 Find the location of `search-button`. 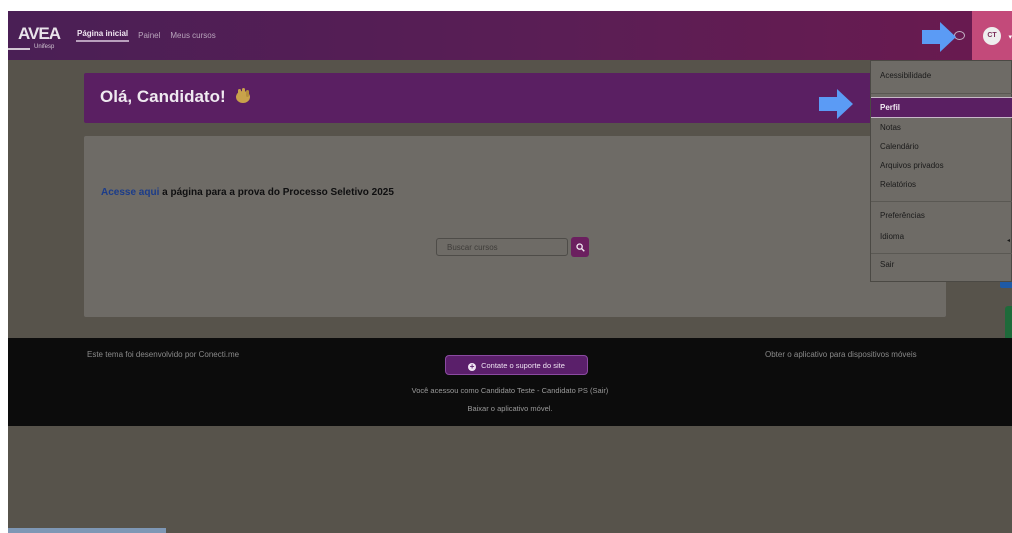

search-button is located at coordinates (580, 247).